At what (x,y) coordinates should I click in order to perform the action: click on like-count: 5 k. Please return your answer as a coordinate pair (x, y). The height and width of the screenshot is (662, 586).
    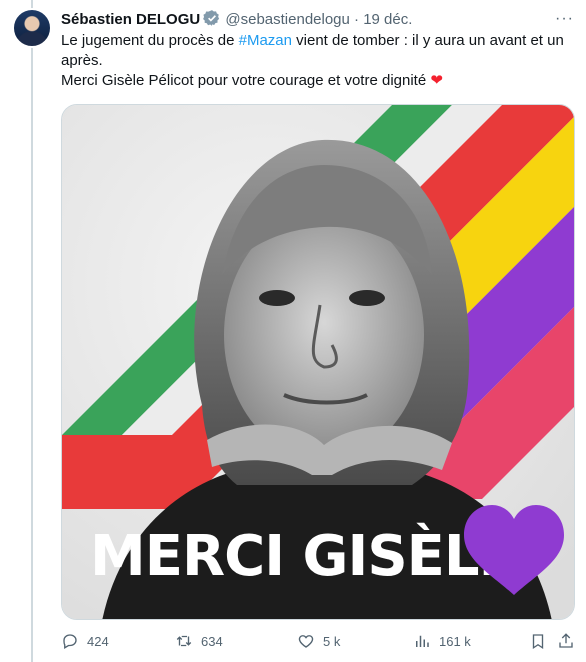
    Looking at the image, I should click on (332, 641).